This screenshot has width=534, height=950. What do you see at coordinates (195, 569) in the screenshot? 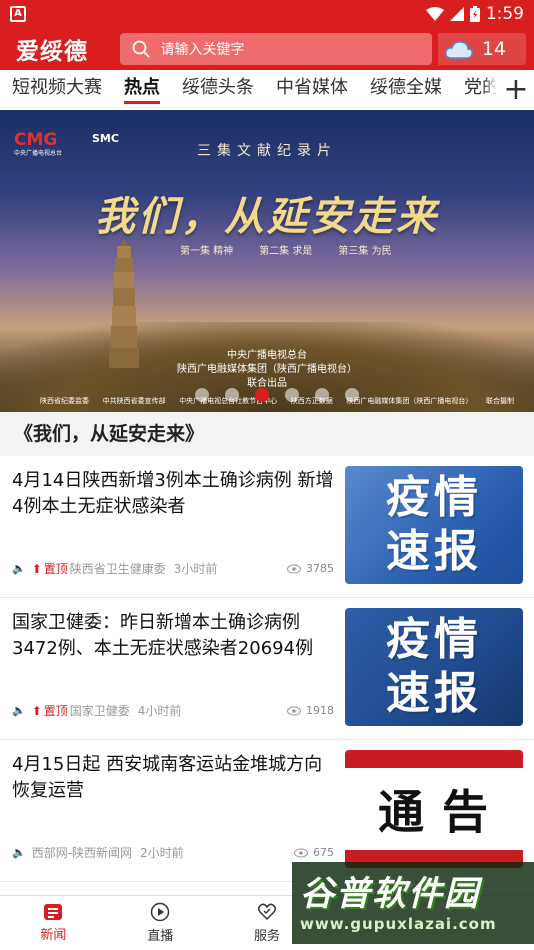
I see `news-time: 3小时前` at bounding box center [195, 569].